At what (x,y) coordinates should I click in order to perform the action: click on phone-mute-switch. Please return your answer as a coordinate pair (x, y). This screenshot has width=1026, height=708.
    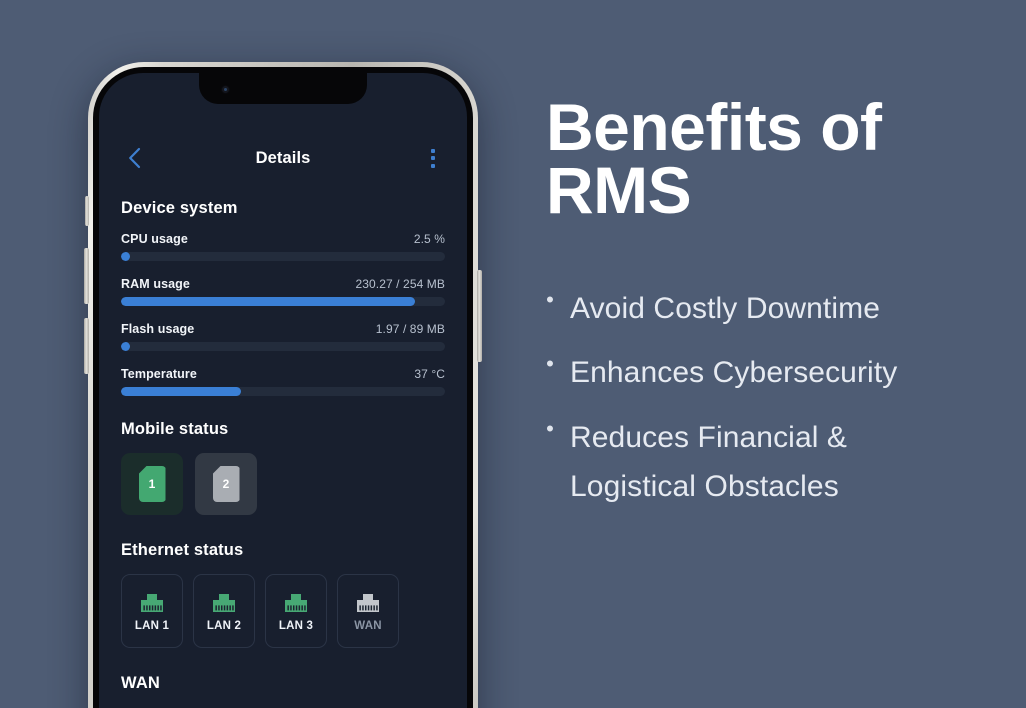
    Looking at the image, I should click on (87, 211).